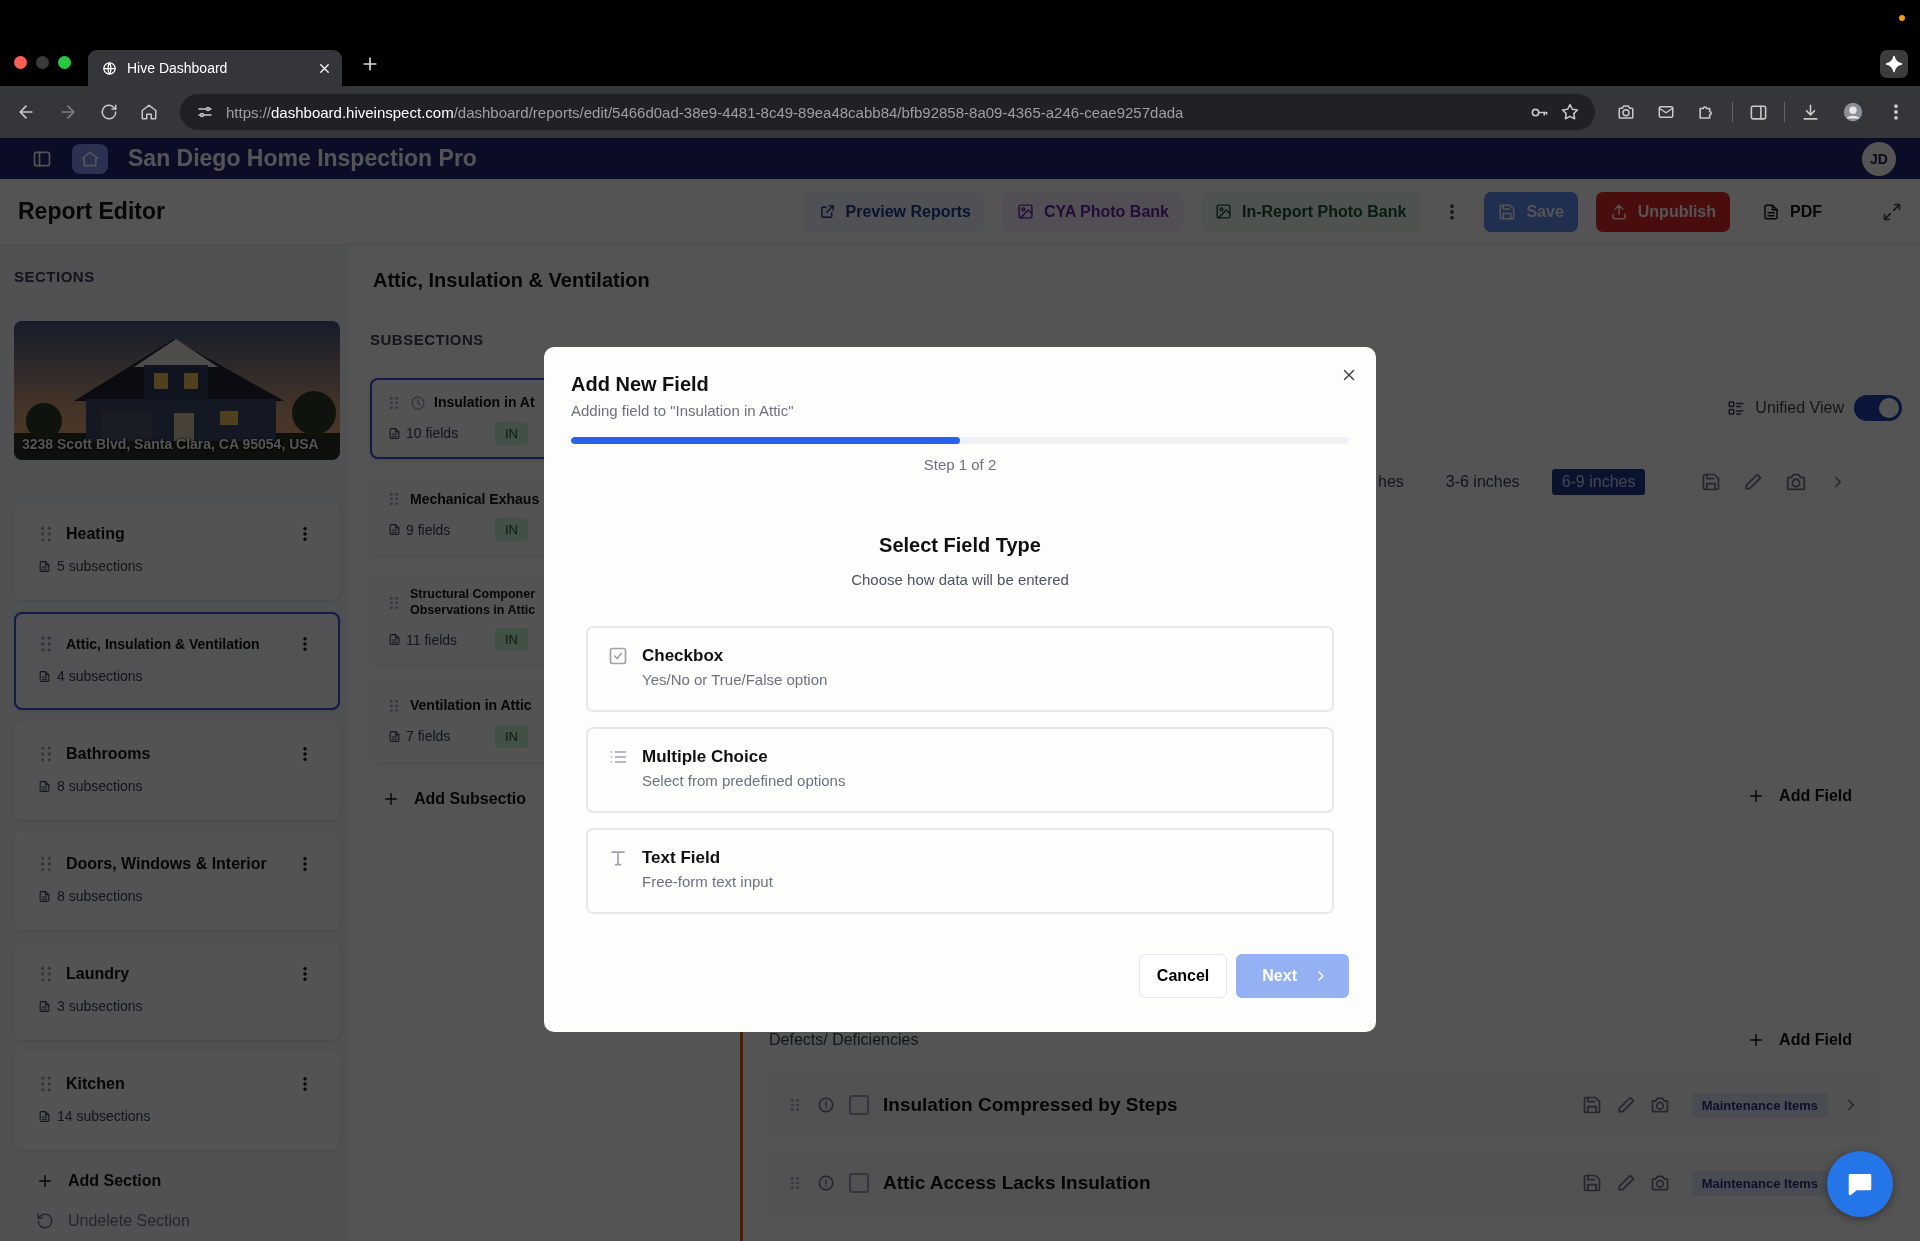 The width and height of the screenshot is (1920, 1241). What do you see at coordinates (511, 280) in the screenshot?
I see `section-title: Attic, Insulation & Ventilation` at bounding box center [511, 280].